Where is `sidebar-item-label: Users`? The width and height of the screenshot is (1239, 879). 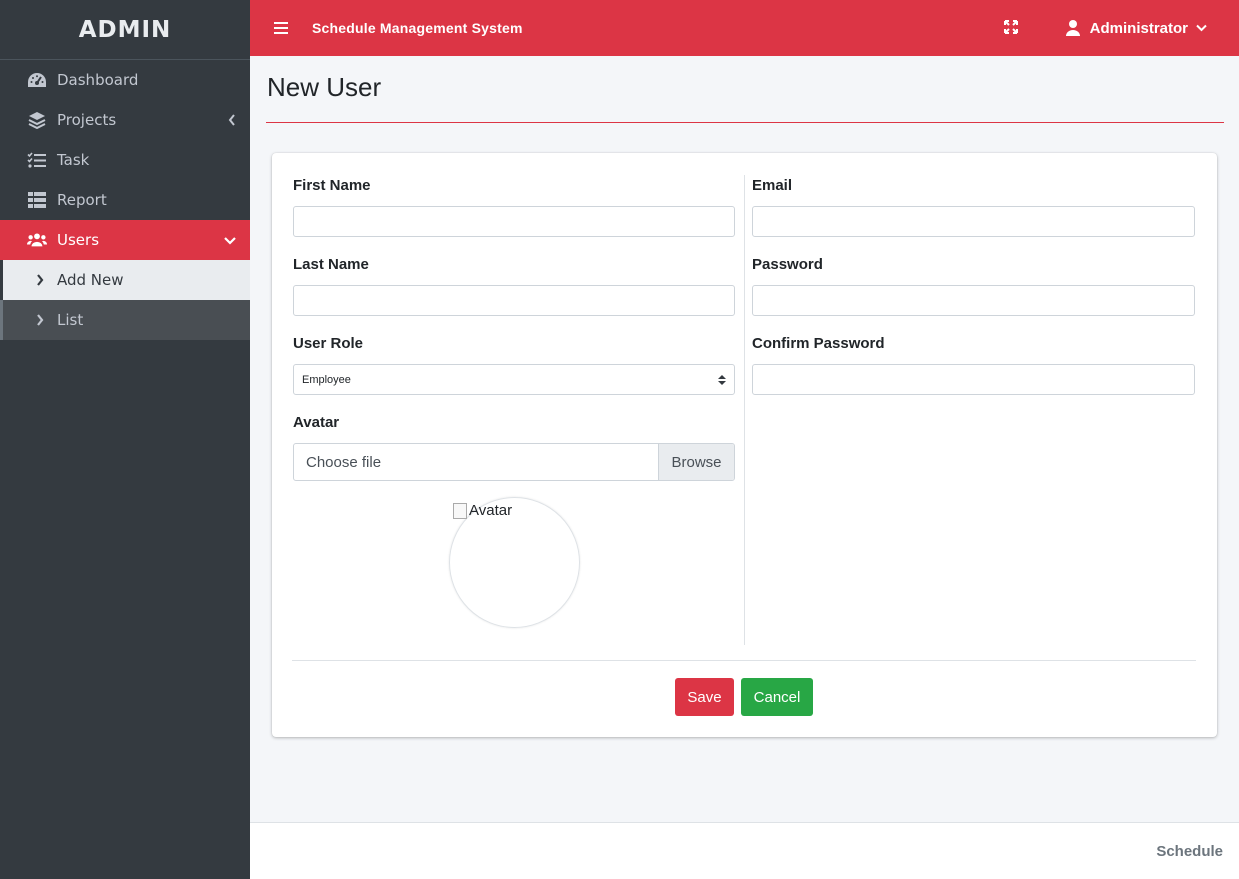
sidebar-item-label: Users is located at coordinates (78, 240).